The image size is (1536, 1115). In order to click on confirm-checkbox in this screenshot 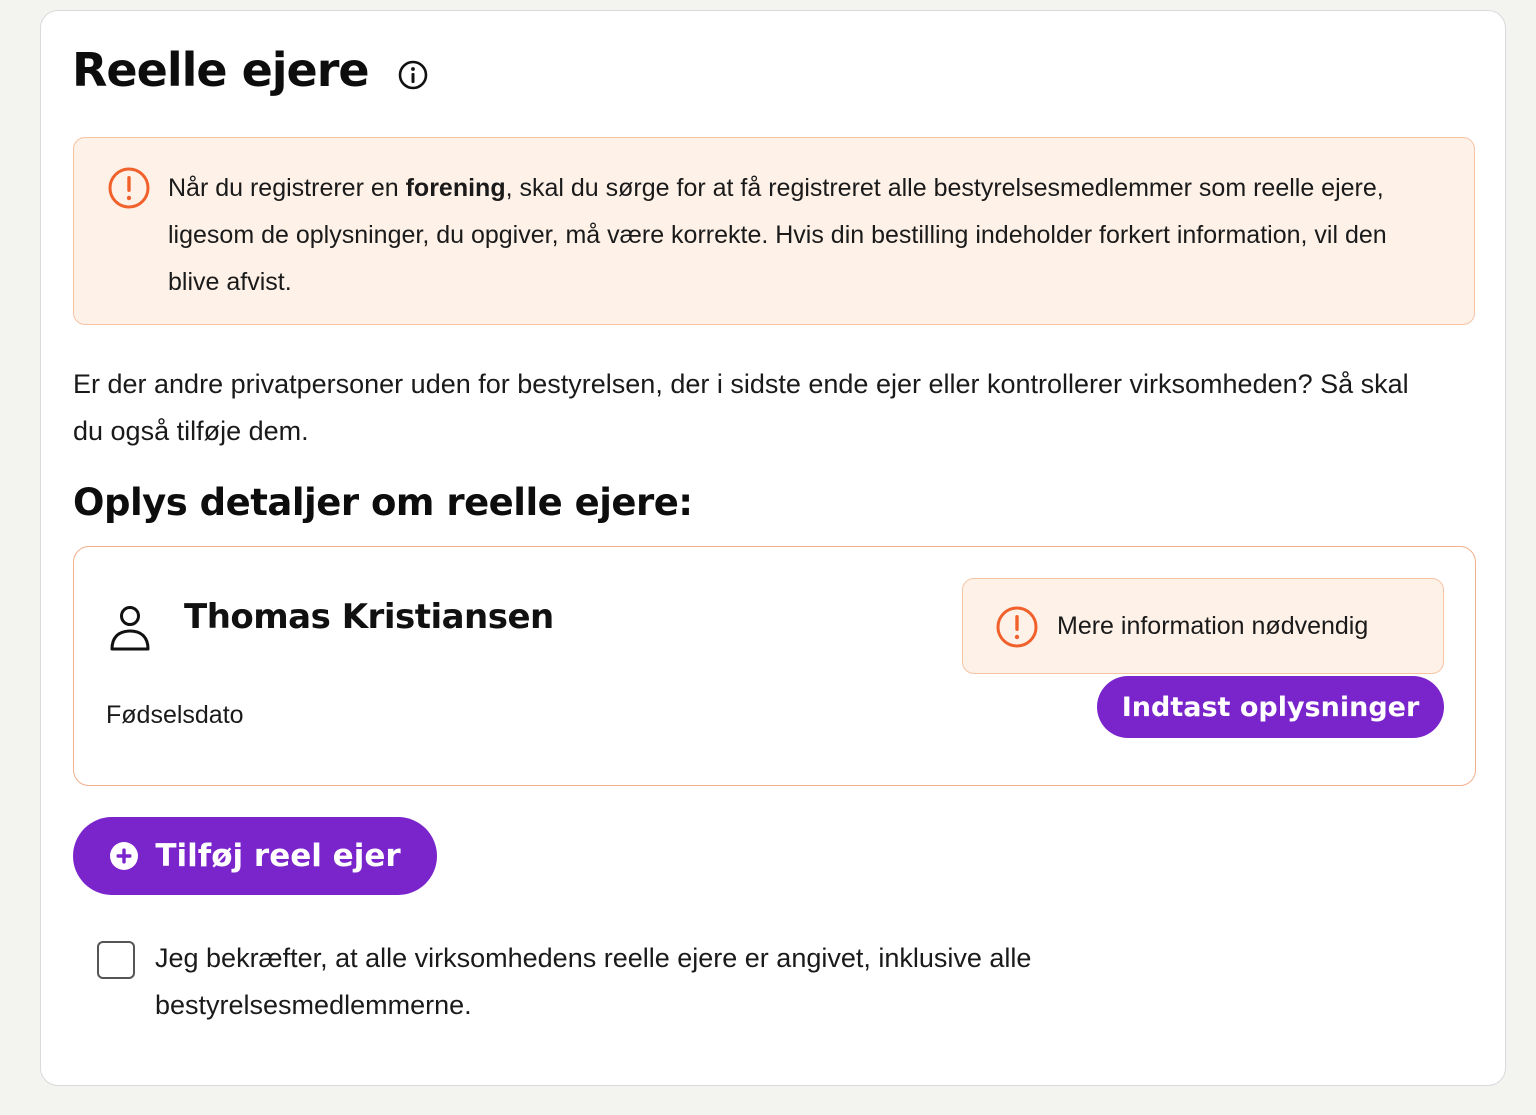, I will do `click(116, 960)`.